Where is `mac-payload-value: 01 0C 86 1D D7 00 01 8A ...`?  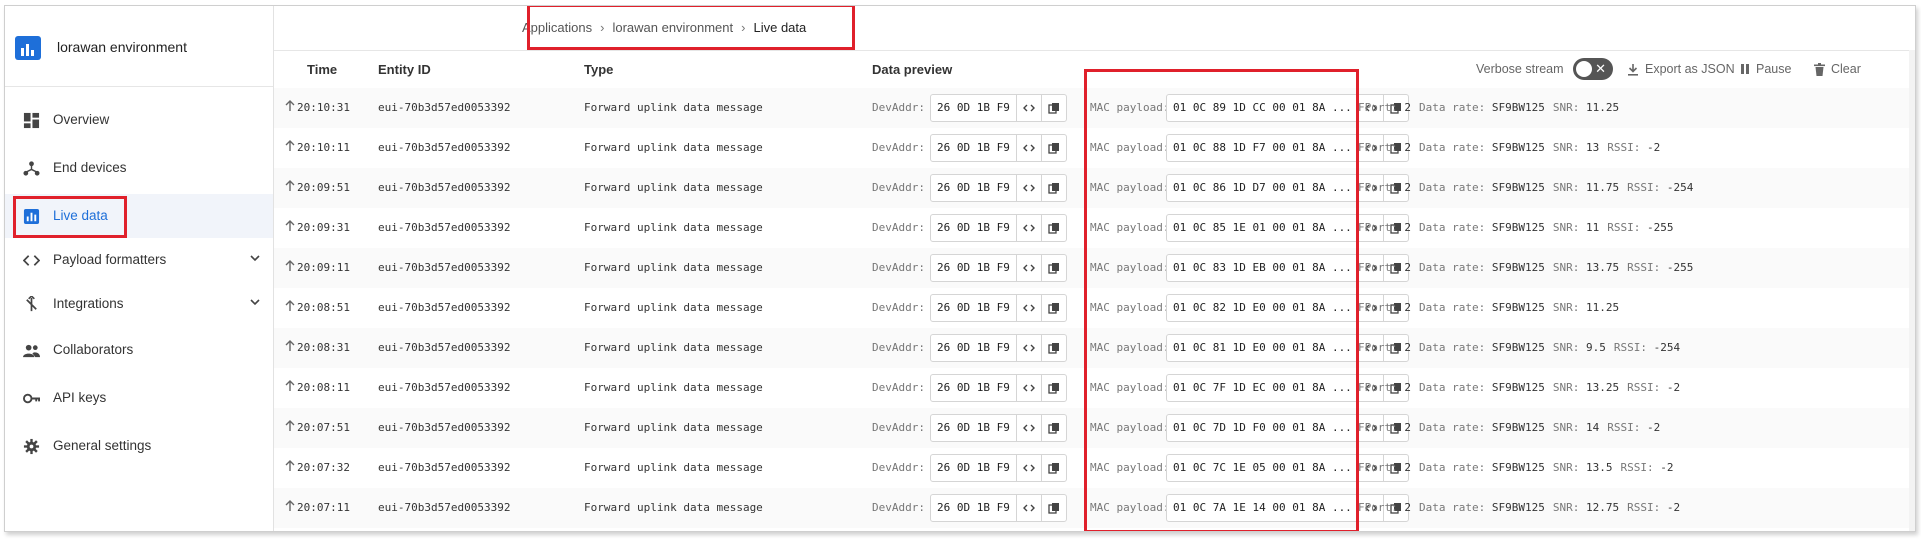 mac-payload-value: 01 0C 86 1D D7 00 01 8A ... is located at coordinates (1262, 188).